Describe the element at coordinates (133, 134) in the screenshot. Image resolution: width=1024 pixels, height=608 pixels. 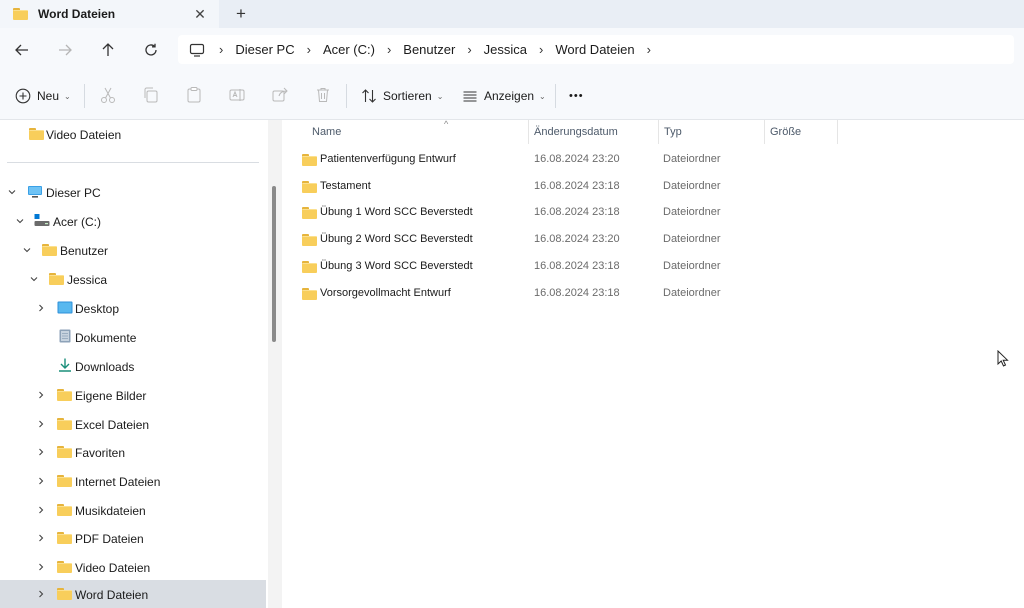
I see `quick-access-item-video-dateien: Video Dateien` at that location.